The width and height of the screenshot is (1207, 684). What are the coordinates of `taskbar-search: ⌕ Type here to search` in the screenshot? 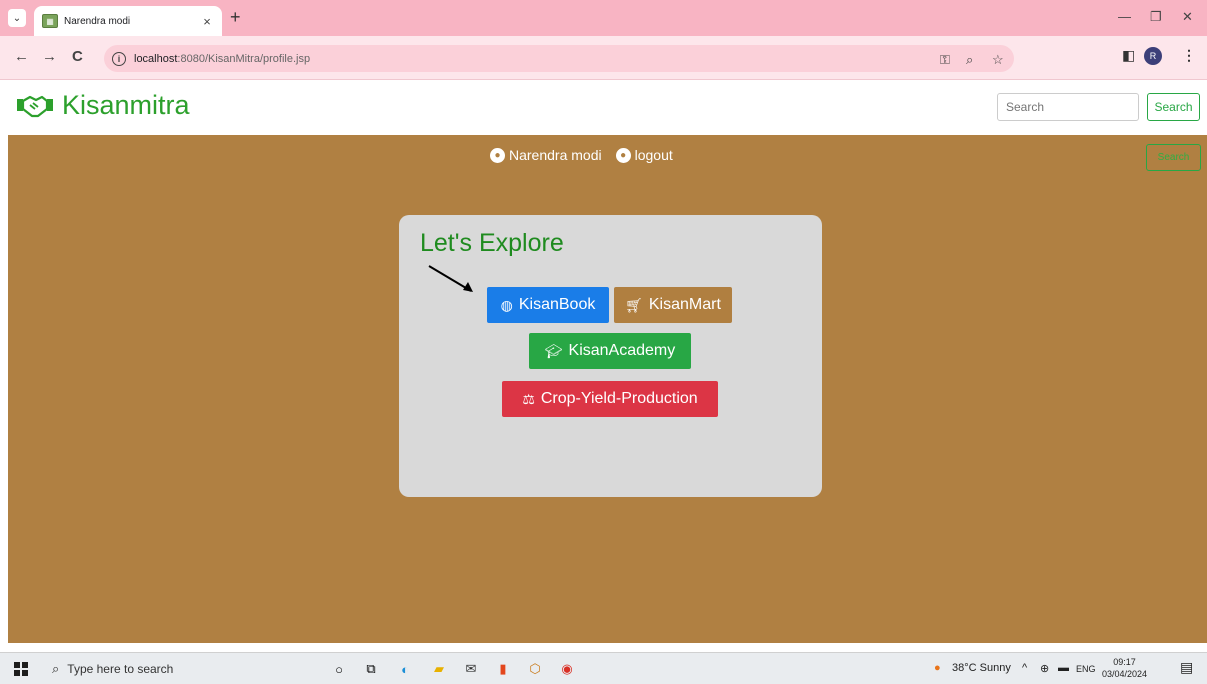 It's located at (112, 669).